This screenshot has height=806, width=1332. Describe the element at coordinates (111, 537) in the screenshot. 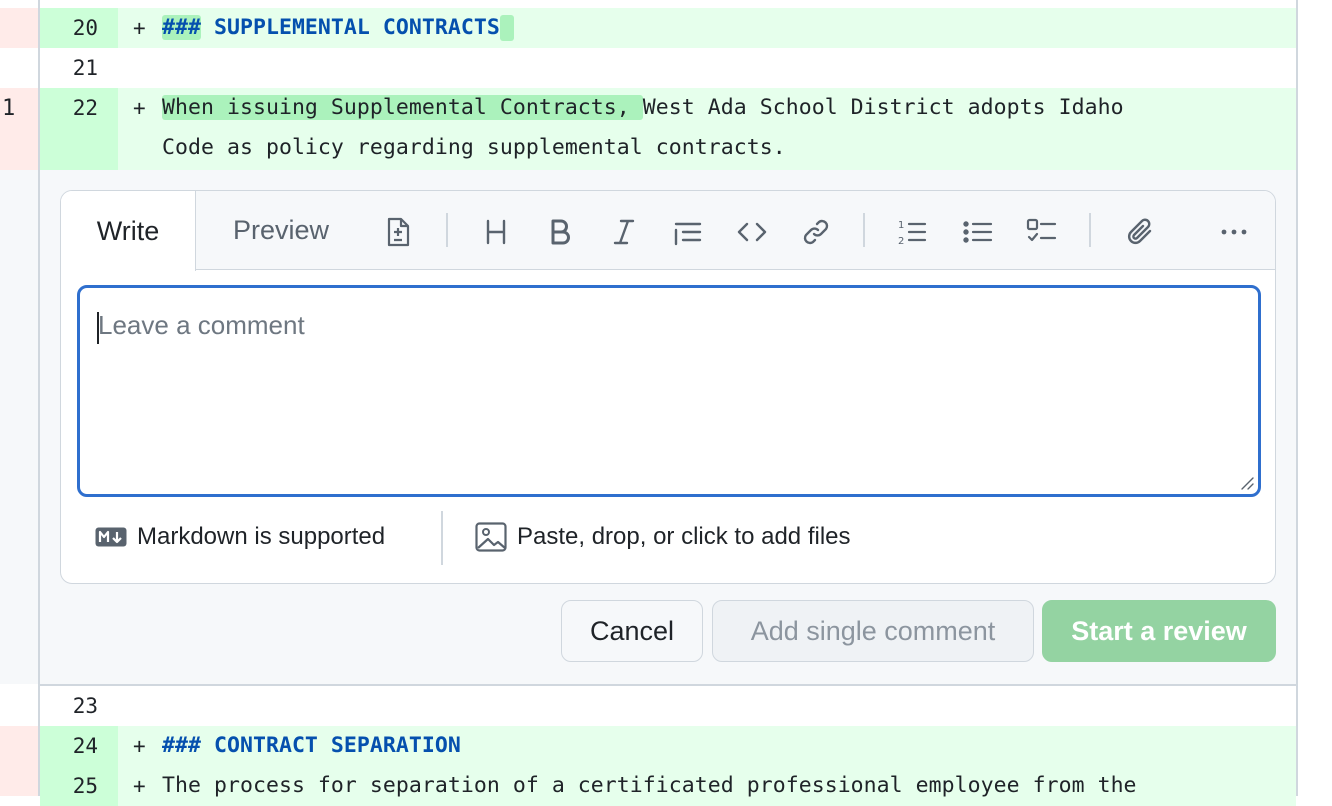

I see `markdown-icon` at that location.